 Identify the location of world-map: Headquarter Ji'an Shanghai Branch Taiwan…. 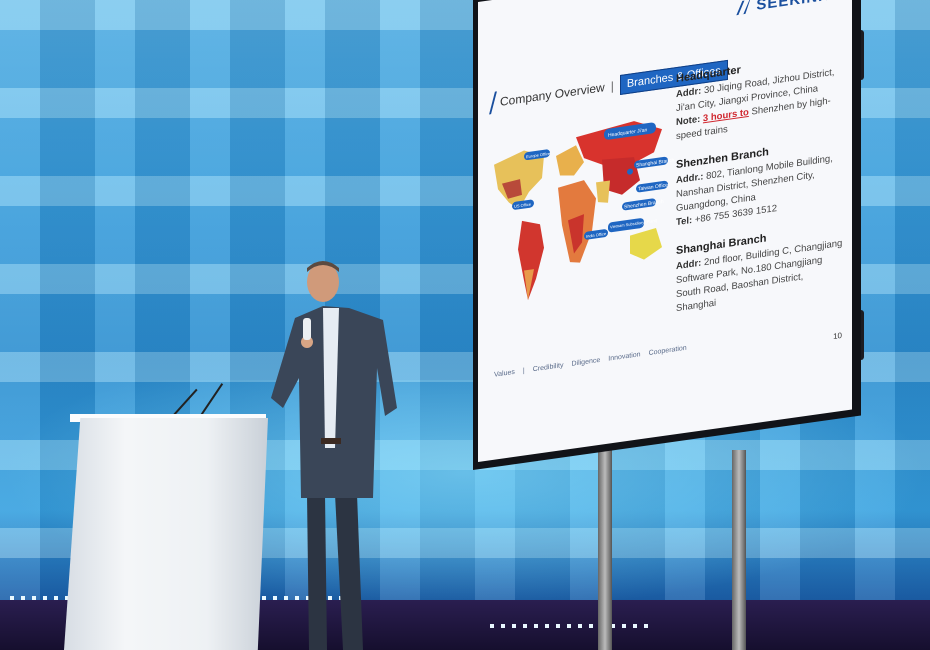
(584, 210).